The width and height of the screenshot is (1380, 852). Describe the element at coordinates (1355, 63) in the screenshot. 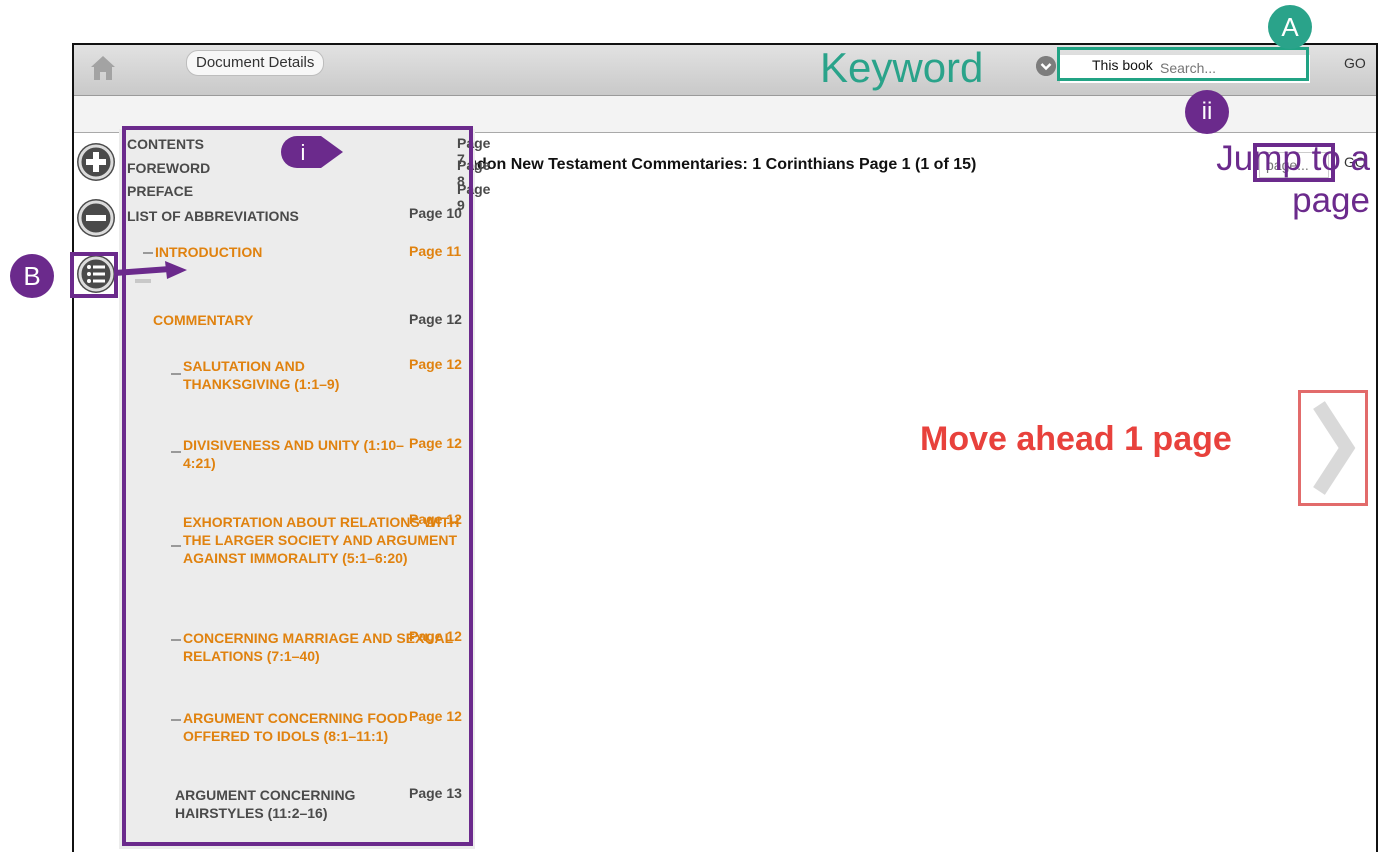

I see `search-go-button: GO` at that location.